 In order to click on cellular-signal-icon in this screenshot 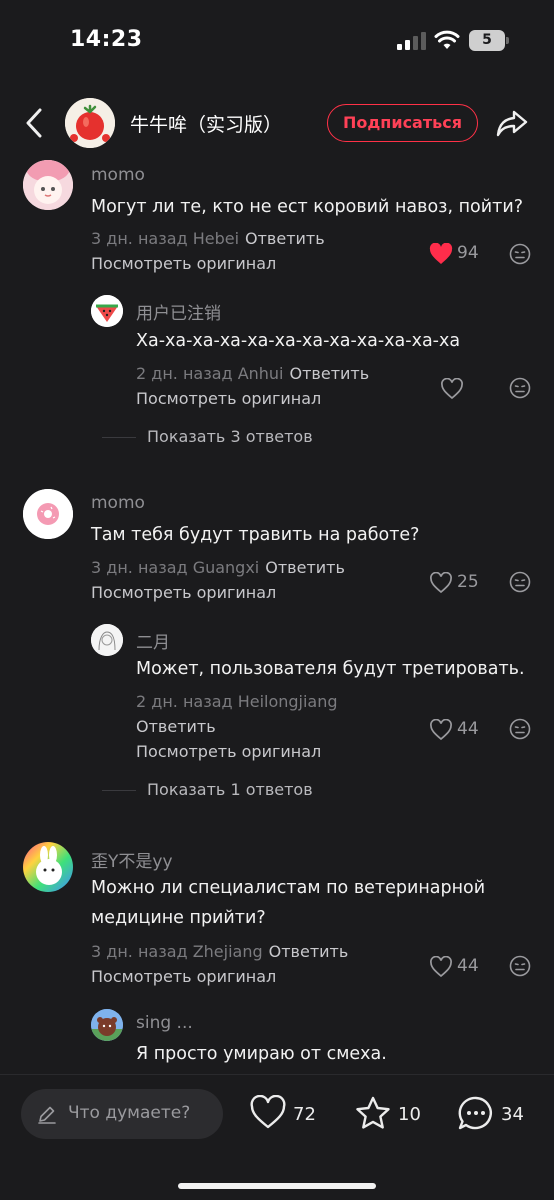, I will do `click(412, 41)`.